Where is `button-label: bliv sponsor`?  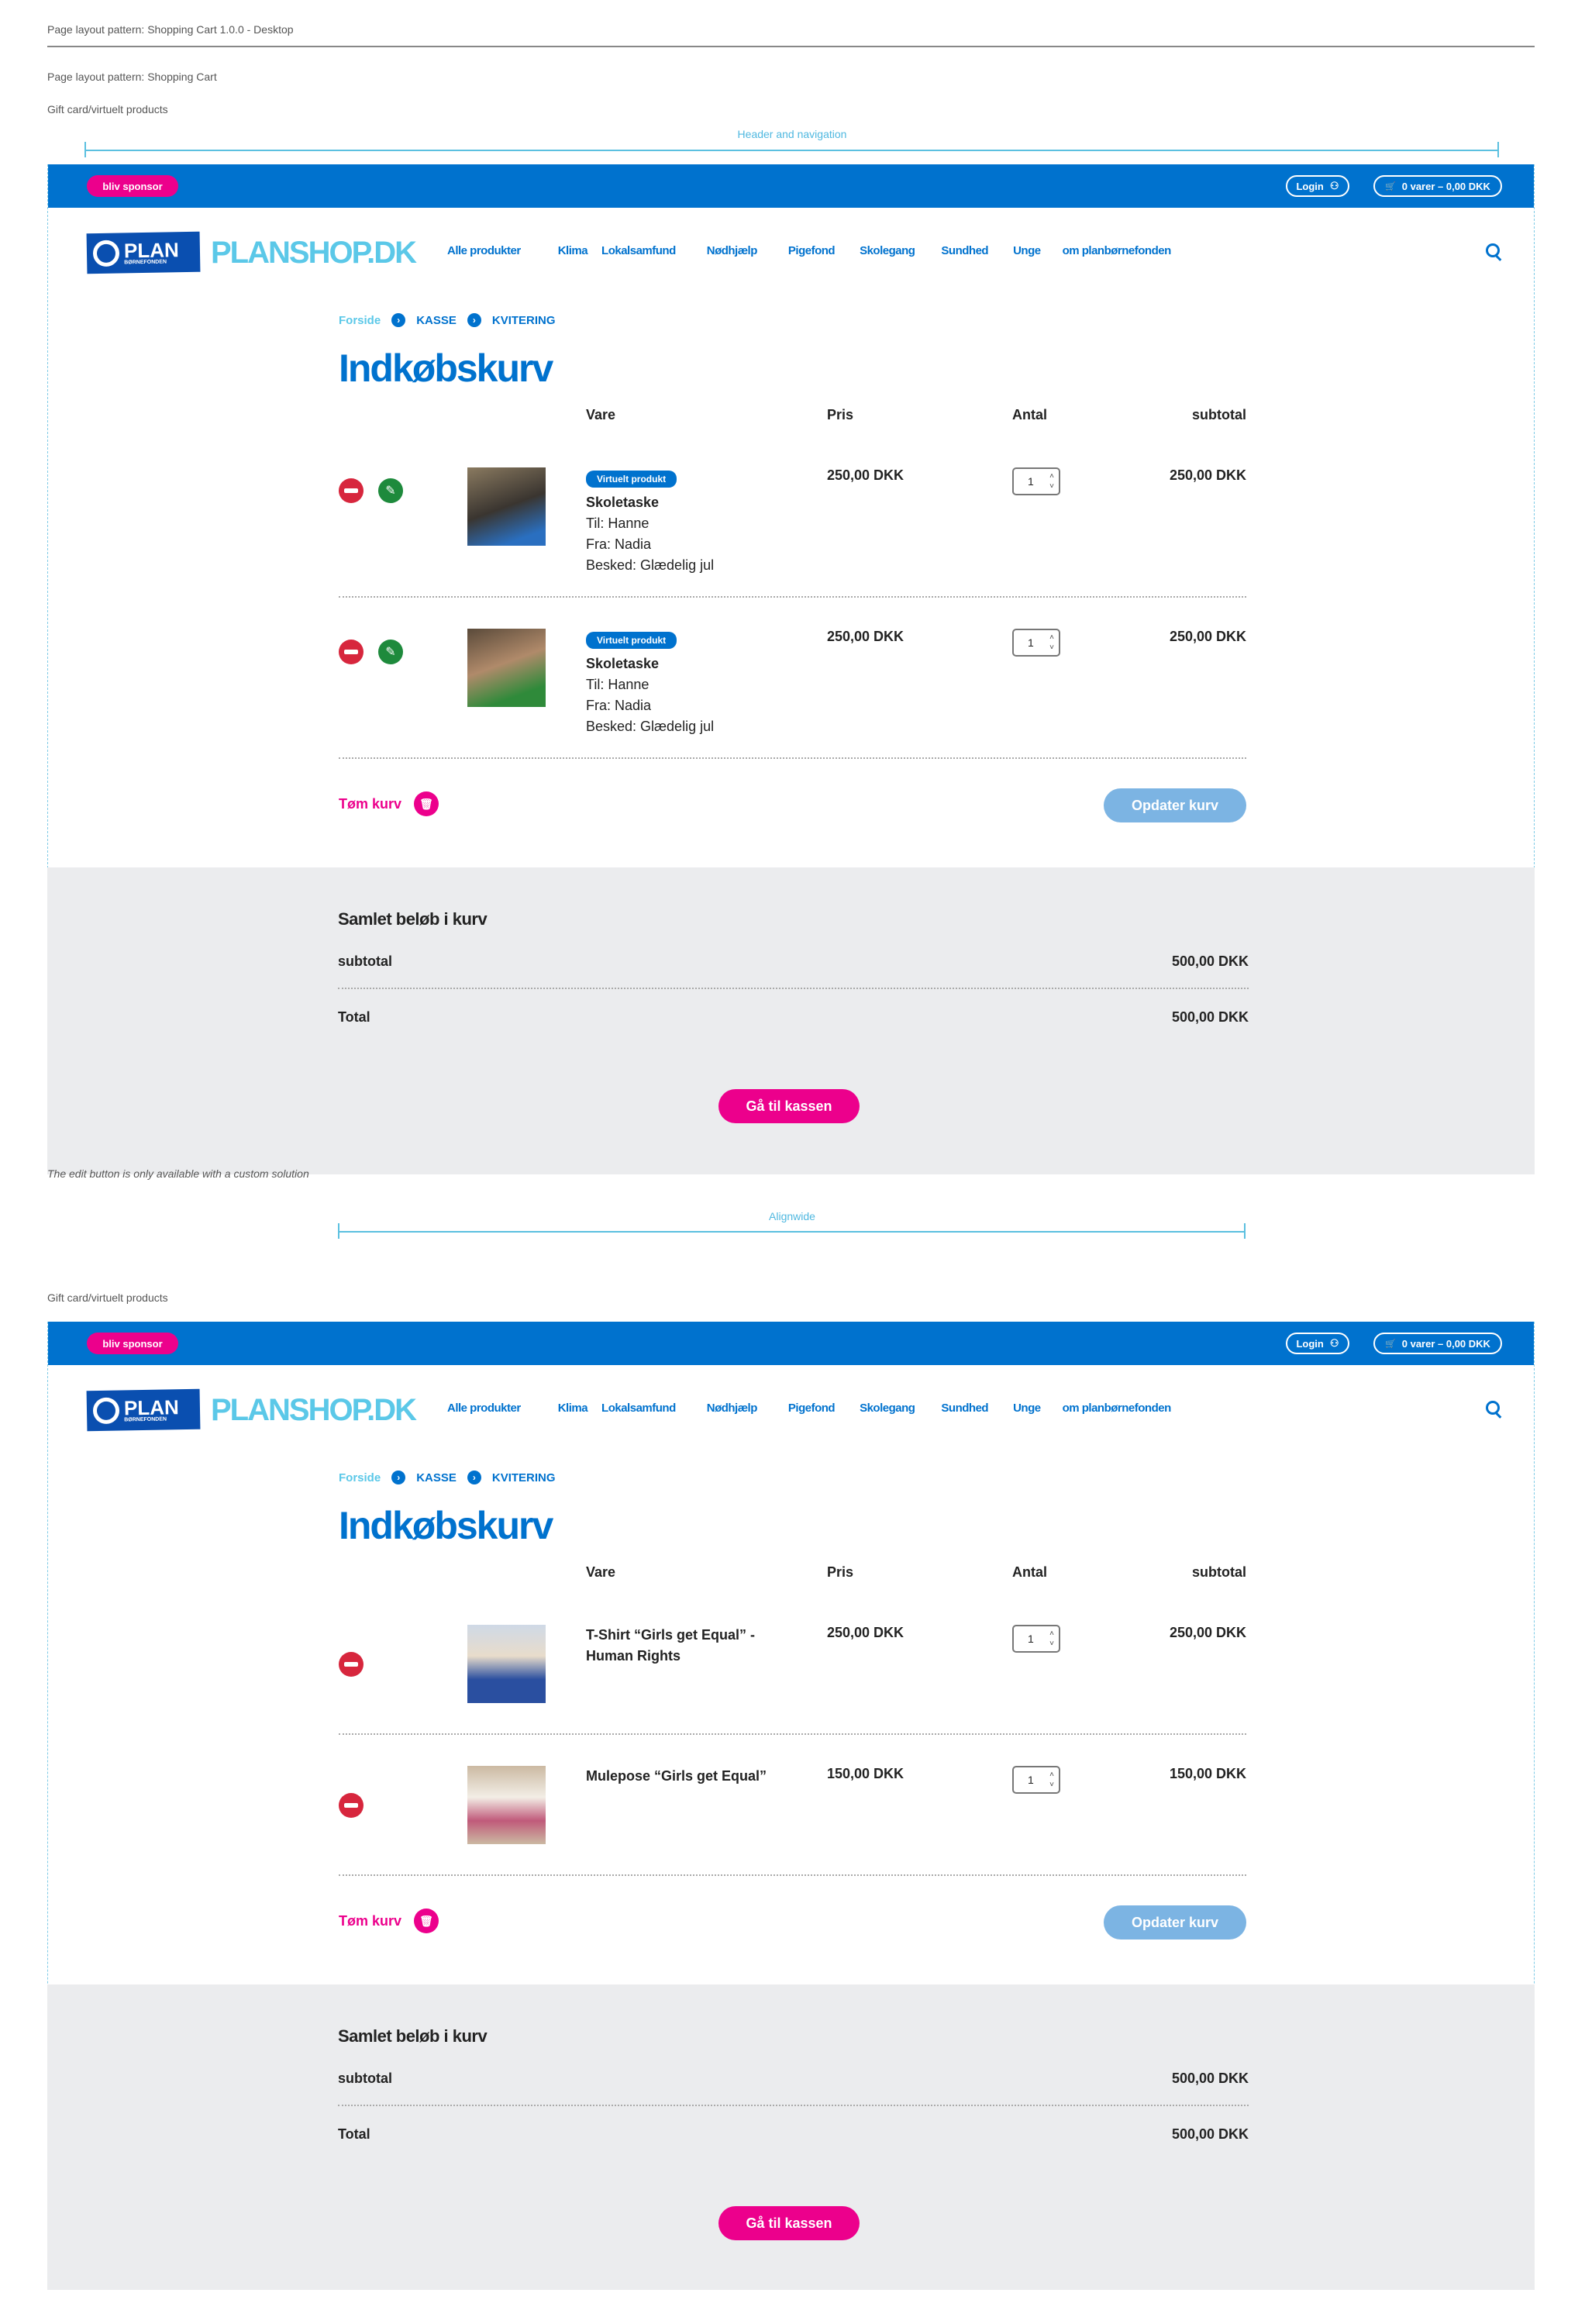 button-label: bliv sponsor is located at coordinates (132, 1343).